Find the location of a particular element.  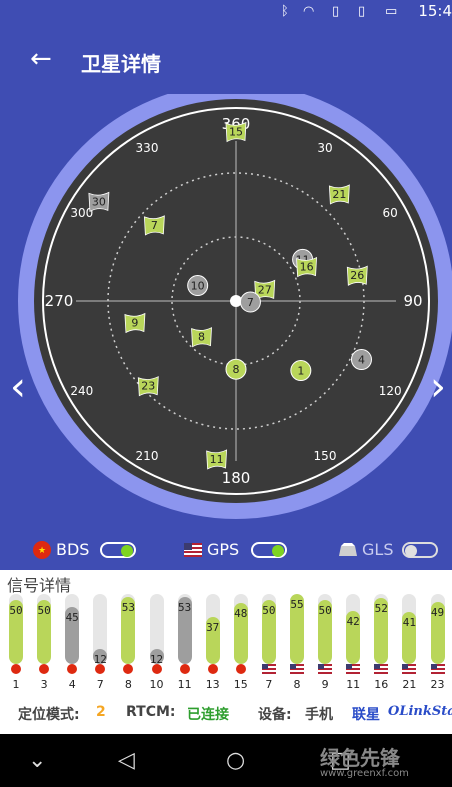

compass-label: 150 is located at coordinates (325, 456).